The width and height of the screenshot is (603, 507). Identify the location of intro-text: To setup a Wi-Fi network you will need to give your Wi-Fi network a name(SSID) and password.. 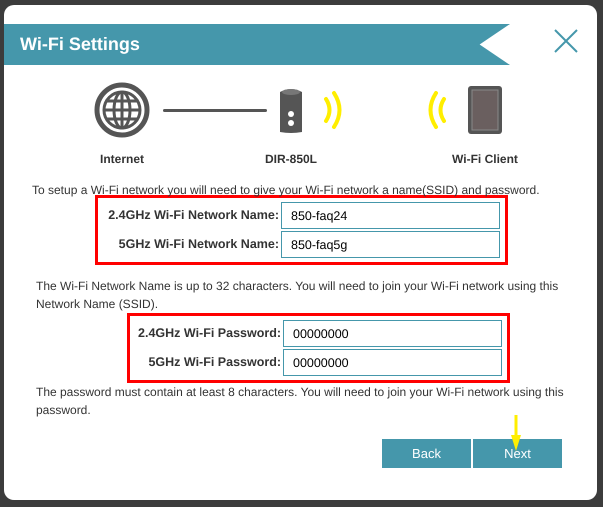
(286, 190).